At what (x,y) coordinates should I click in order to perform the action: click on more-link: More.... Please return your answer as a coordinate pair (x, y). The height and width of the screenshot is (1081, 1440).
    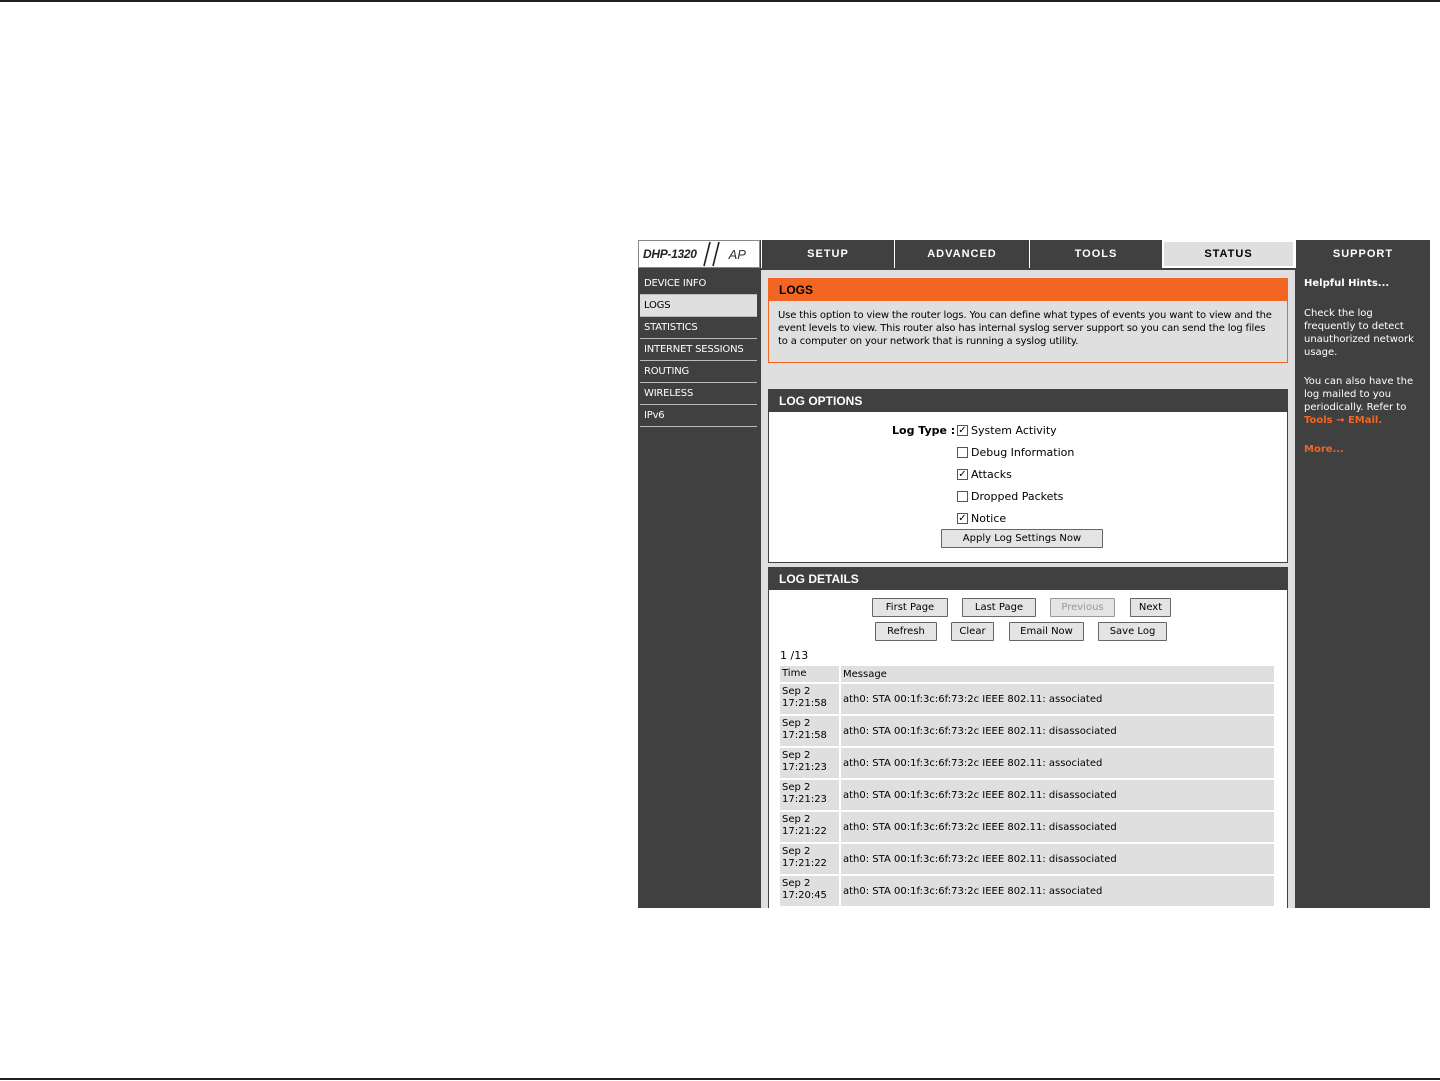
    Looking at the image, I should click on (1363, 449).